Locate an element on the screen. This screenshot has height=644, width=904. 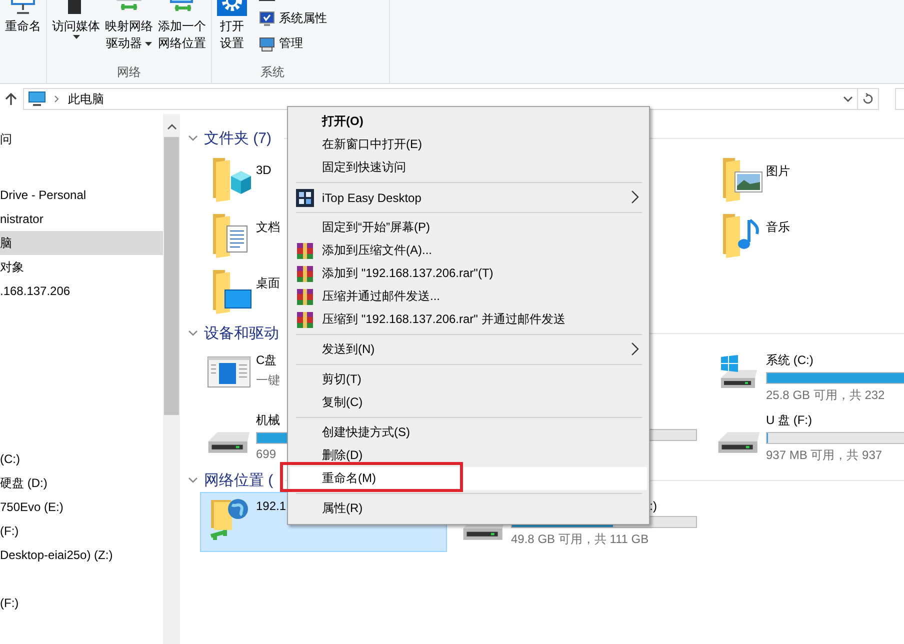
free-space-text: 25.8 GB 可用，共 232 is located at coordinates (825, 395).